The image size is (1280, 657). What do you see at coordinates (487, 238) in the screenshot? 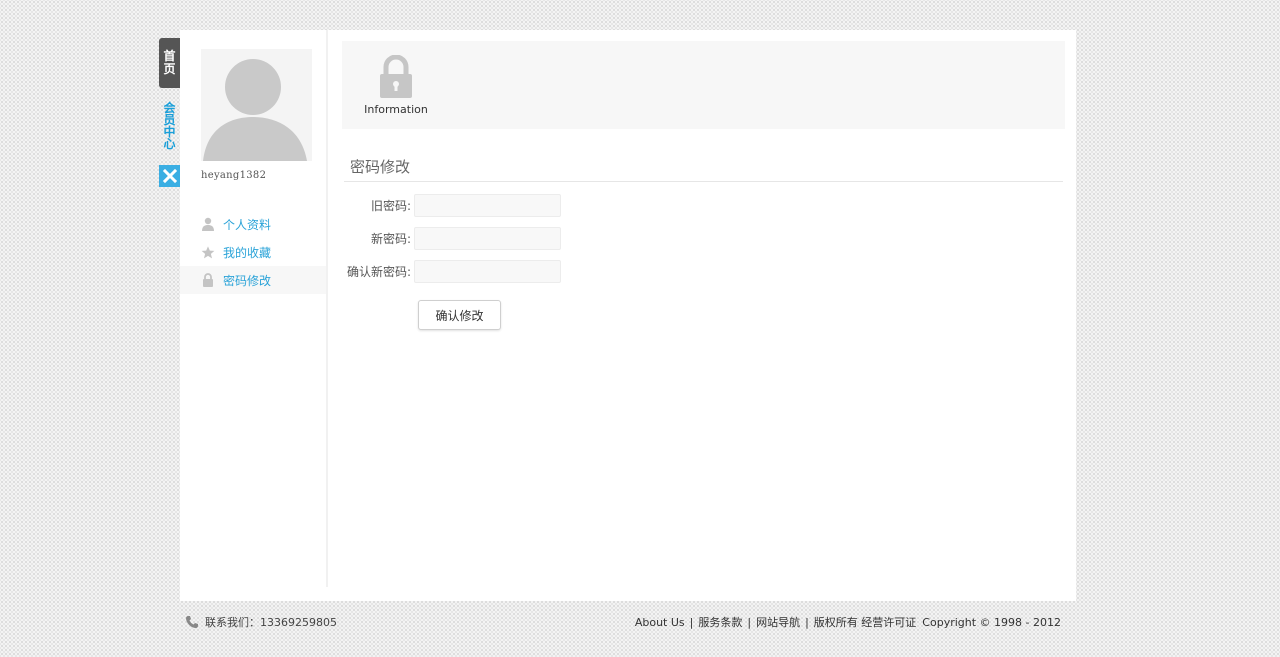
I see `new-password-input` at bounding box center [487, 238].